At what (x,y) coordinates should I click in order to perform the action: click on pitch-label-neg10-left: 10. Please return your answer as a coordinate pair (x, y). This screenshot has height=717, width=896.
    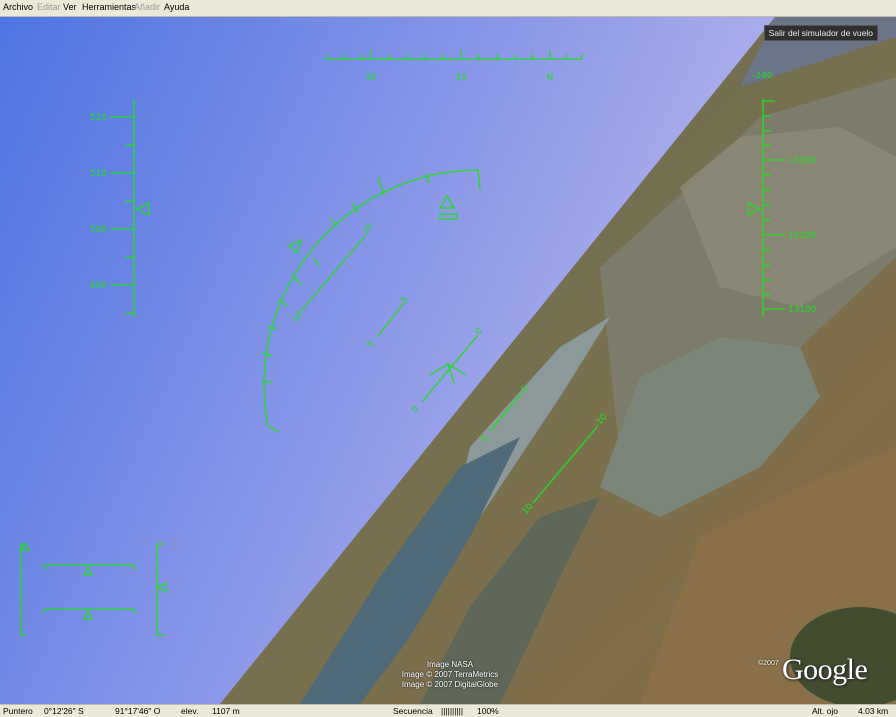
    Looking at the image, I should click on (528, 509).